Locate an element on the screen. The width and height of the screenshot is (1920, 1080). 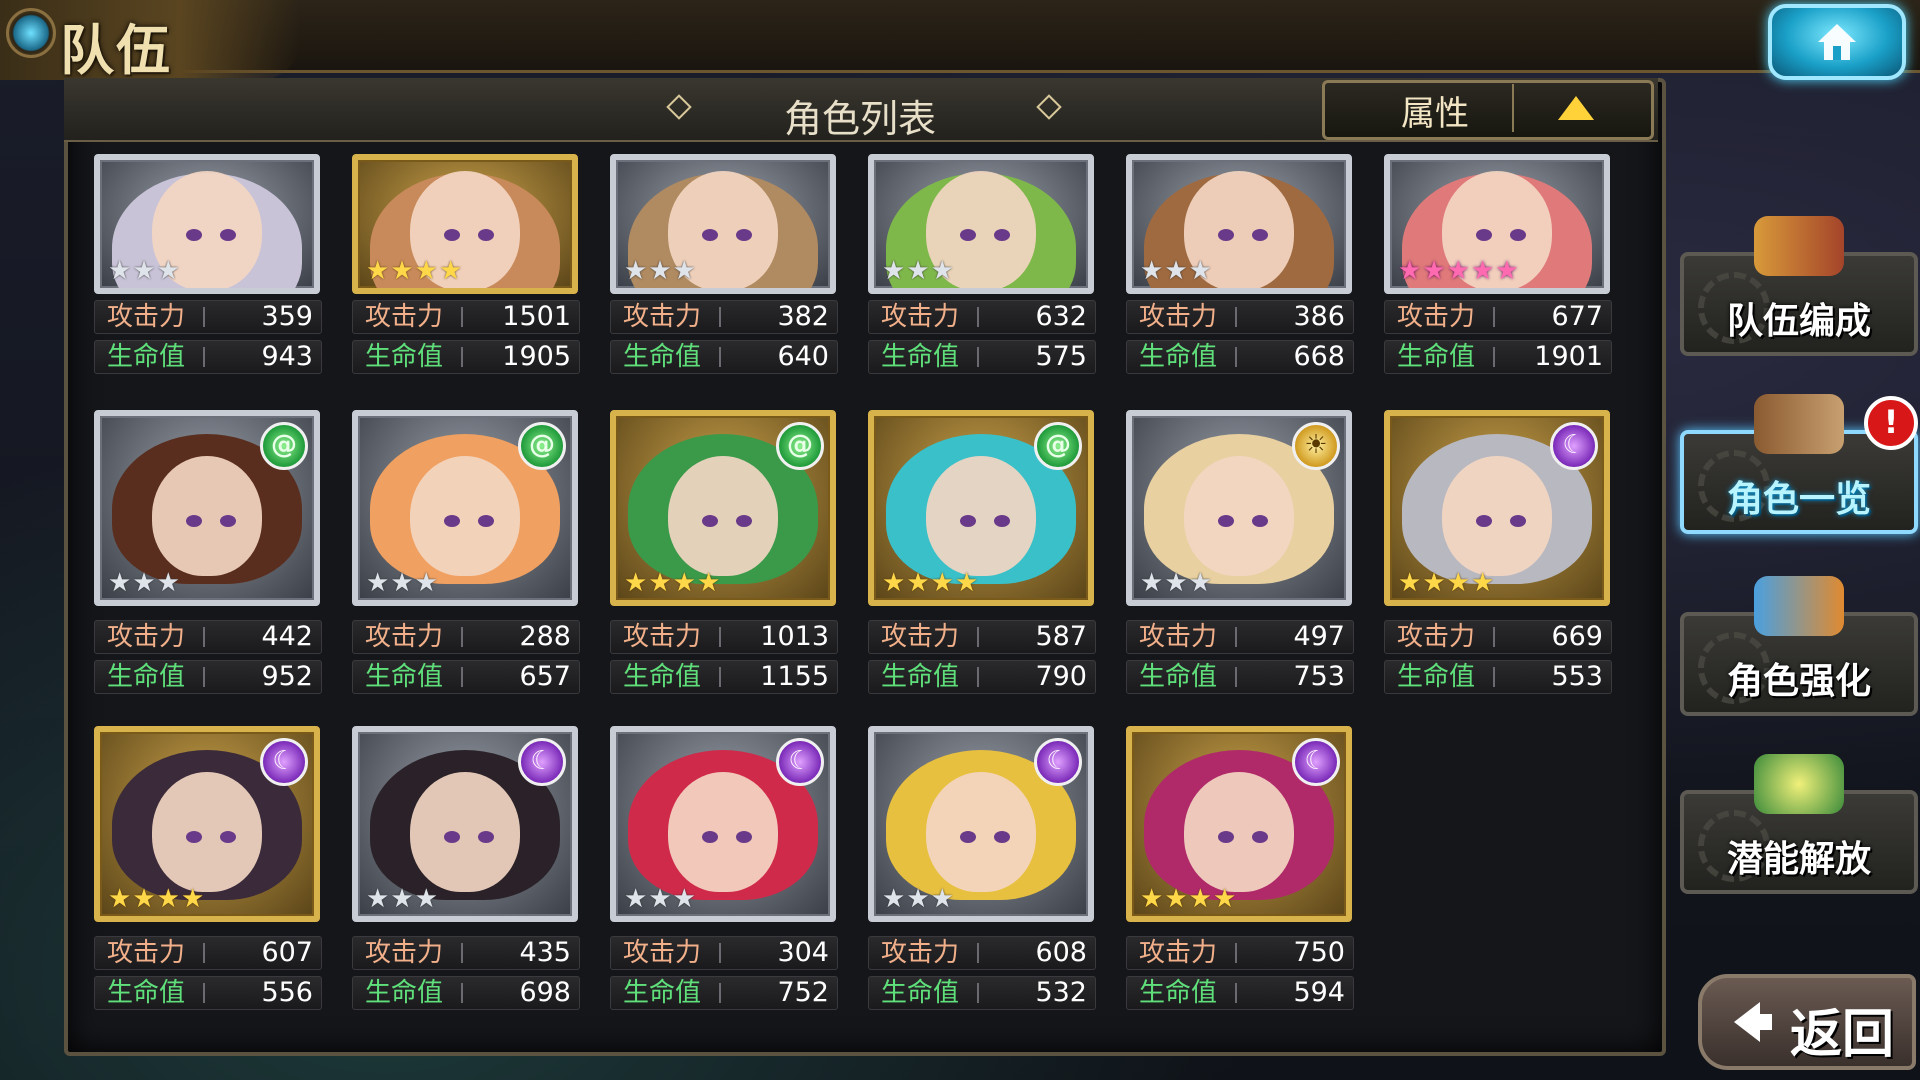
attack-value: 382 is located at coordinates (803, 316).